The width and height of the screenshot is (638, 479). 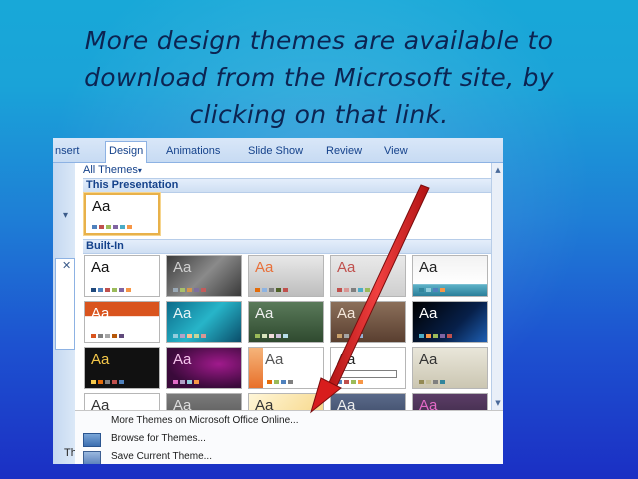 I want to click on tab-slide-show: Slide Show, so click(x=275, y=152).